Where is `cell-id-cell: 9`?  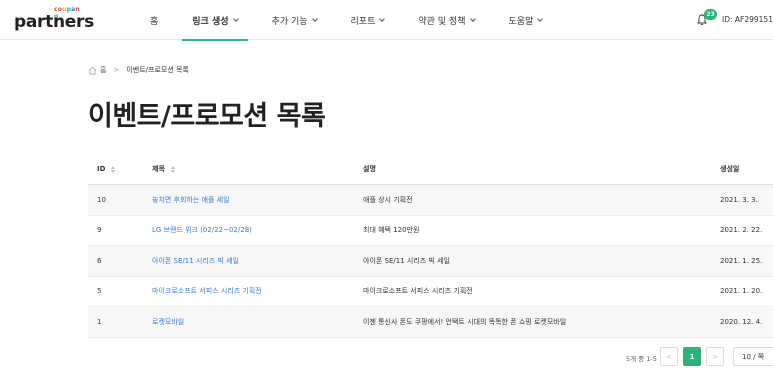
cell-id-cell: 9 is located at coordinates (120, 230).